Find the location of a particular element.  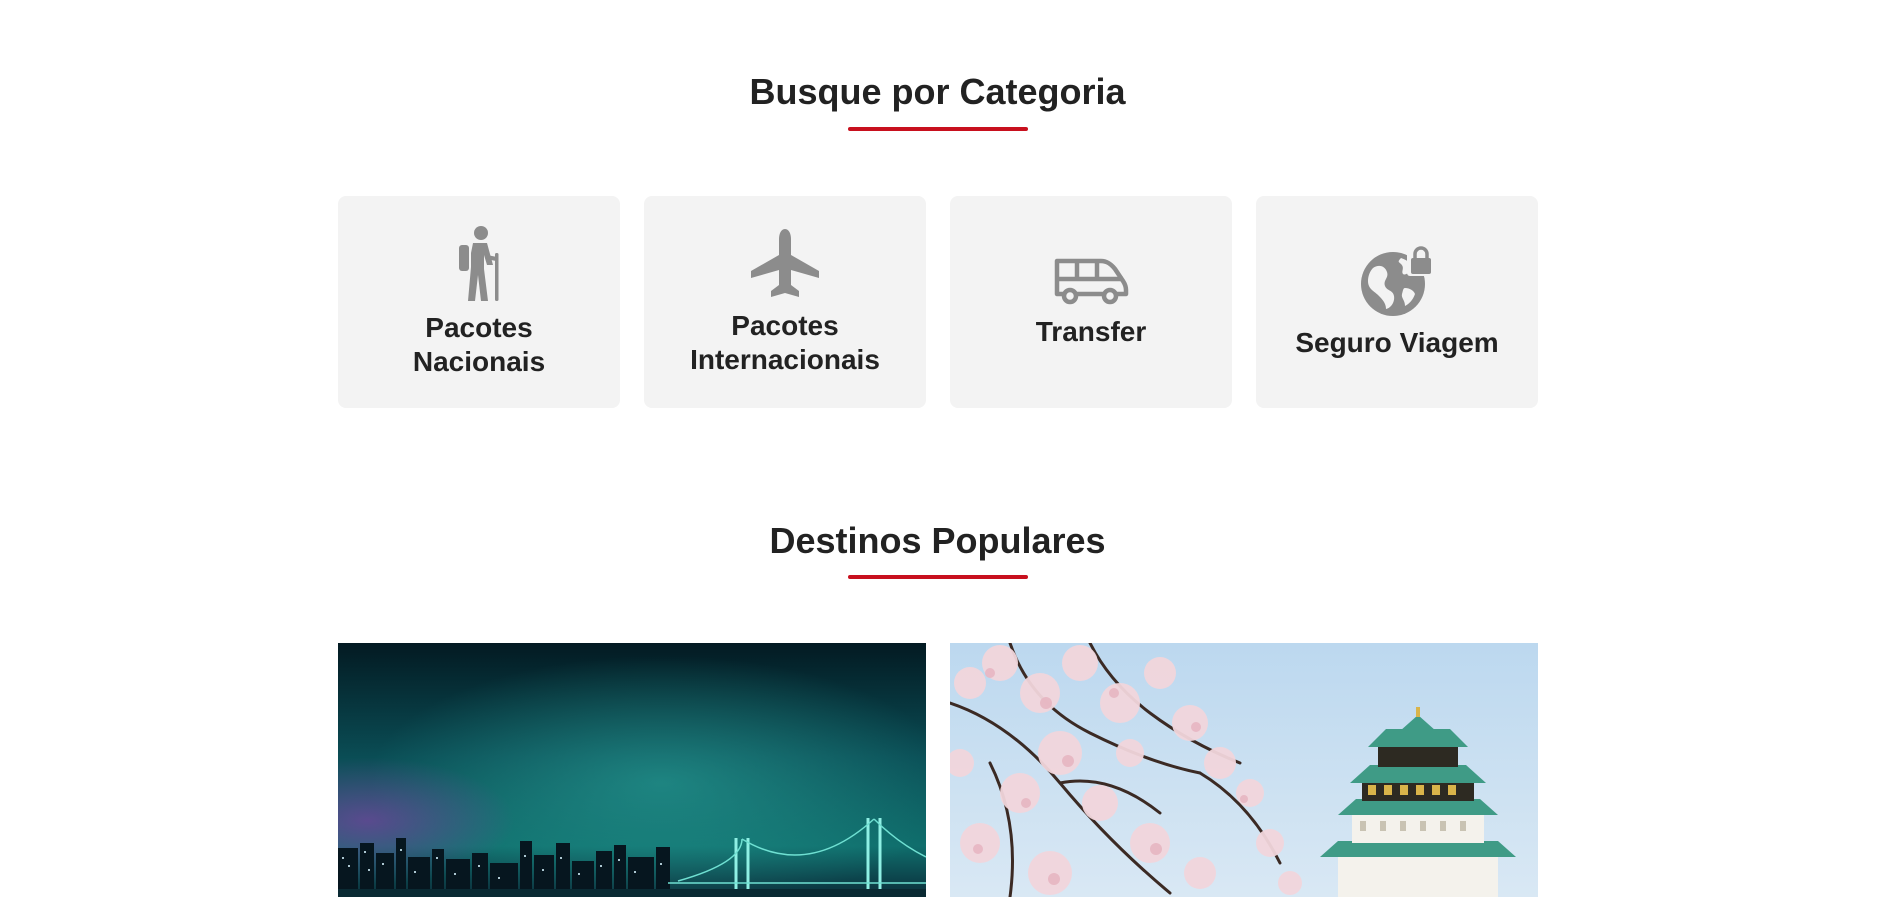

category-label: Pacotes Internacionais is located at coordinates (785, 342).